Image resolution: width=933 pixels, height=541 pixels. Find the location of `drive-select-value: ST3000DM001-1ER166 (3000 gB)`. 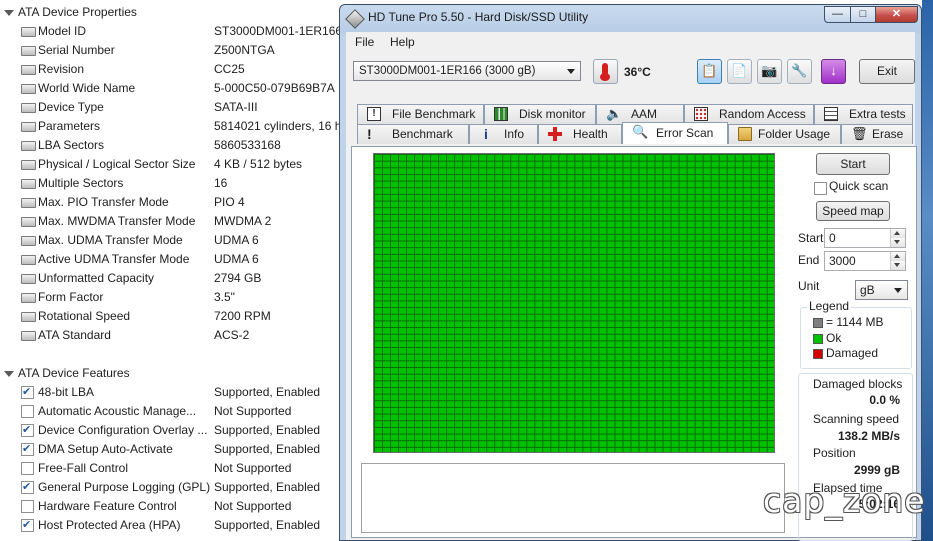

drive-select-value: ST3000DM001-1ER166 (3000 gB) is located at coordinates (447, 71).